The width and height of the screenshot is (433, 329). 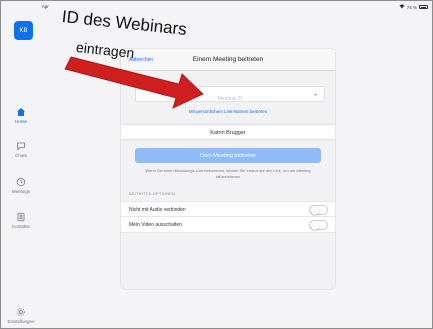 What do you see at coordinates (228, 209) in the screenshot?
I see `option-row-no-audio: Nicht mit Audio verbinden` at bounding box center [228, 209].